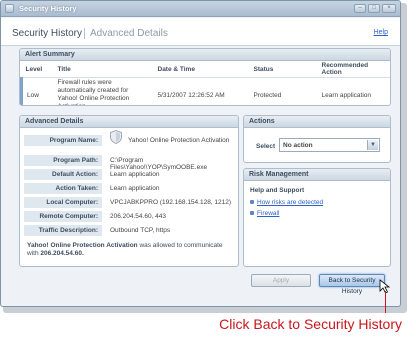 The height and width of the screenshot is (337, 416). I want to click on link-label: How risks are detected, so click(290, 202).